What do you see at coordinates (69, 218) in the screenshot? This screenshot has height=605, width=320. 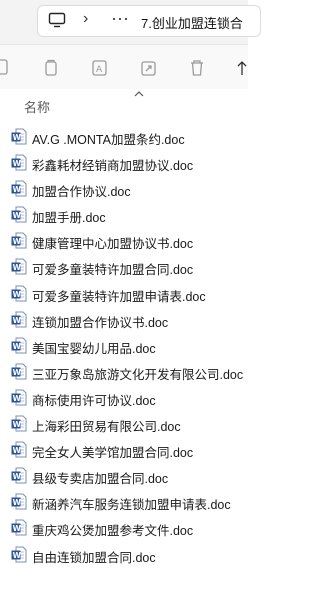 I see `file-name: 加盟手册.doc` at bounding box center [69, 218].